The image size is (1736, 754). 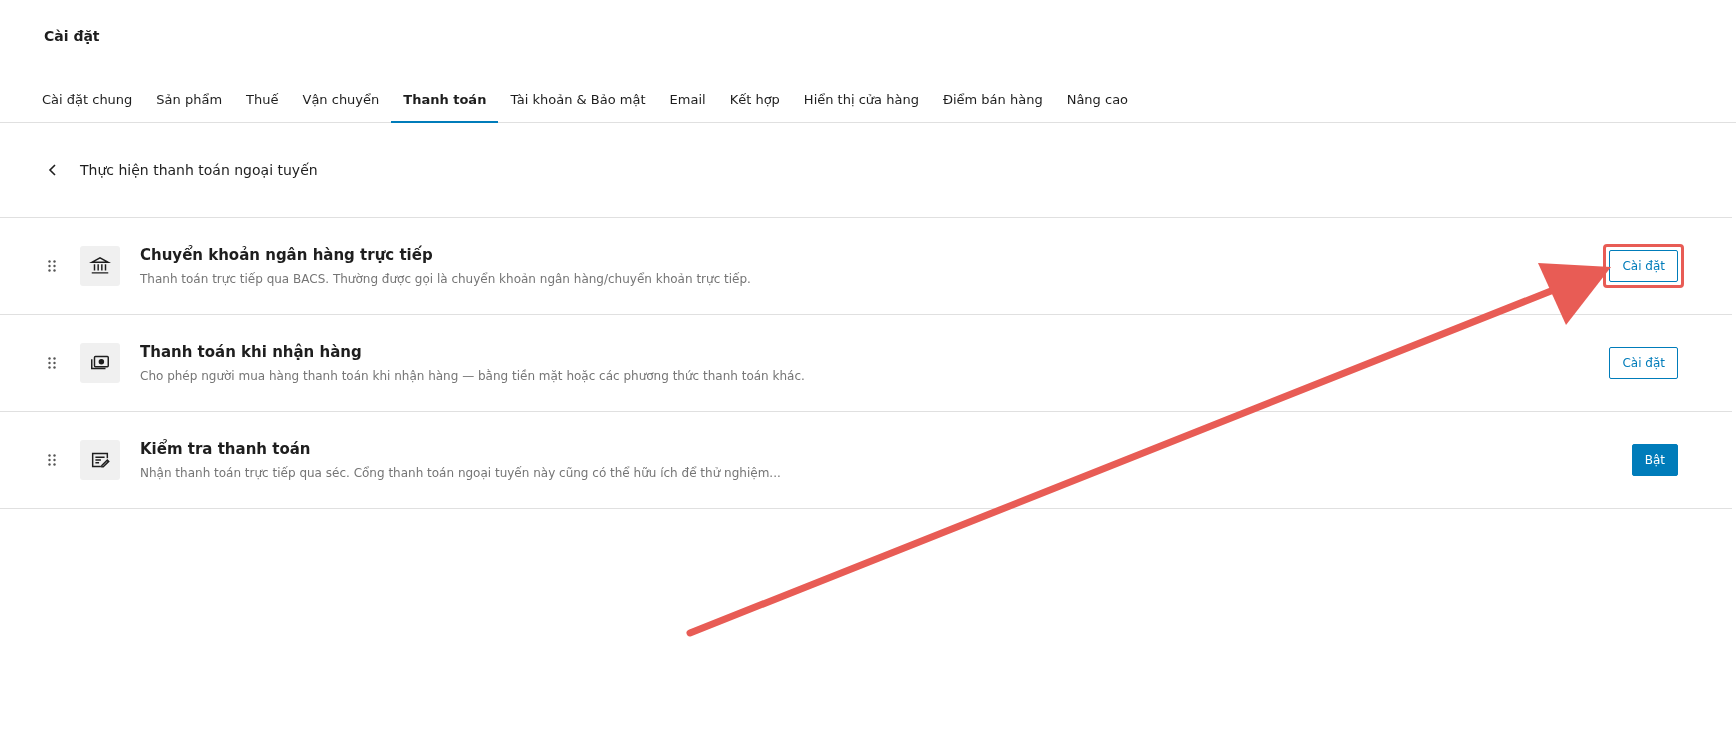 What do you see at coordinates (189, 101) in the screenshot?
I see `settings-tab: Sản phẩm` at bounding box center [189, 101].